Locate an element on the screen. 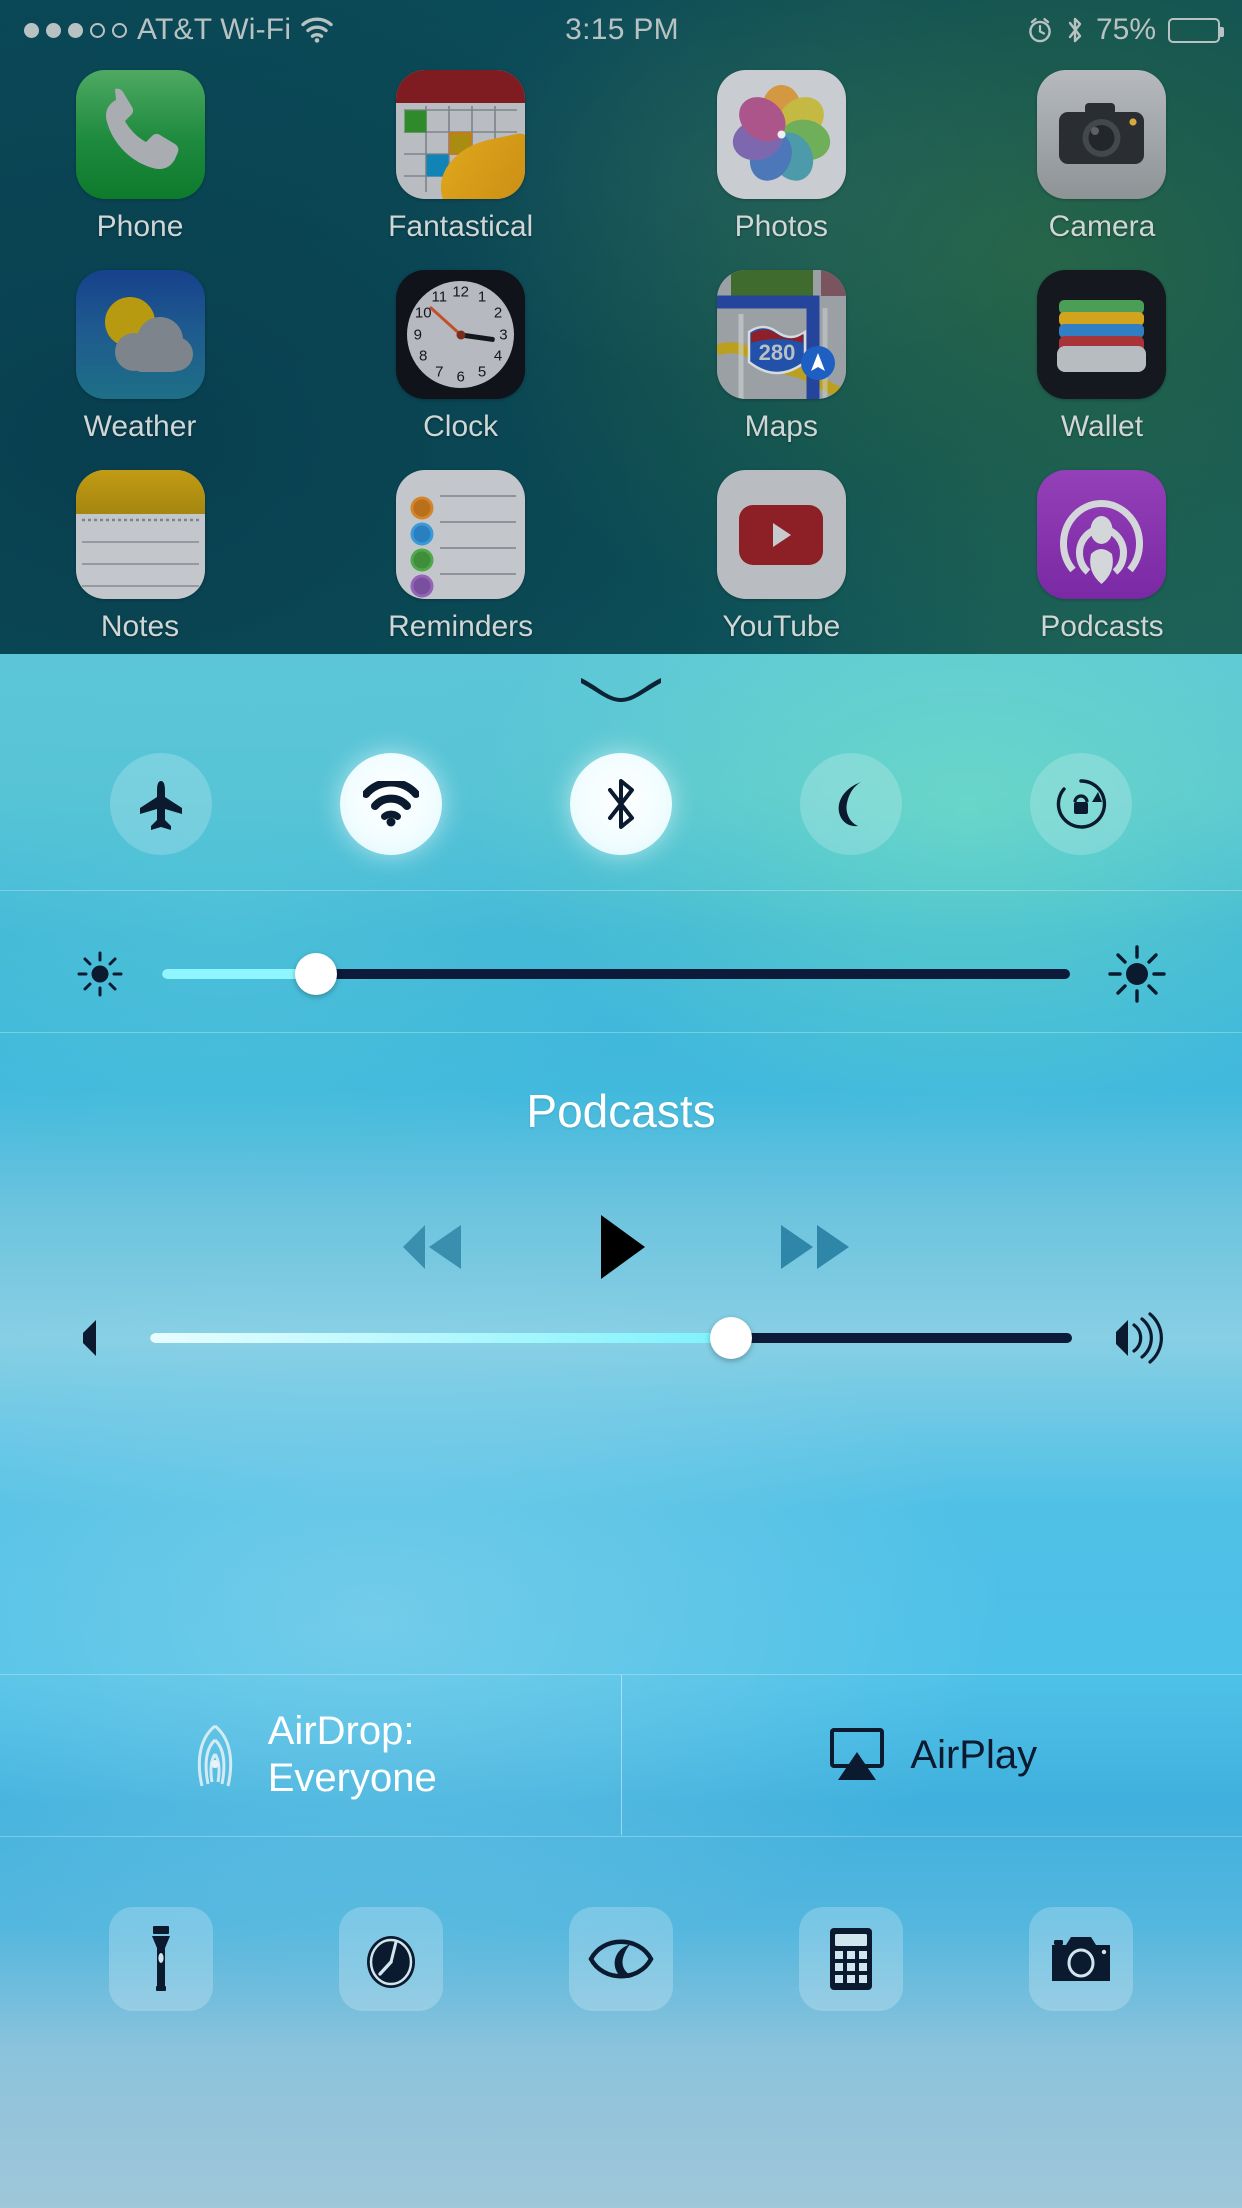 The image size is (1242, 2208). quick-toggle-row is located at coordinates (621, 804).